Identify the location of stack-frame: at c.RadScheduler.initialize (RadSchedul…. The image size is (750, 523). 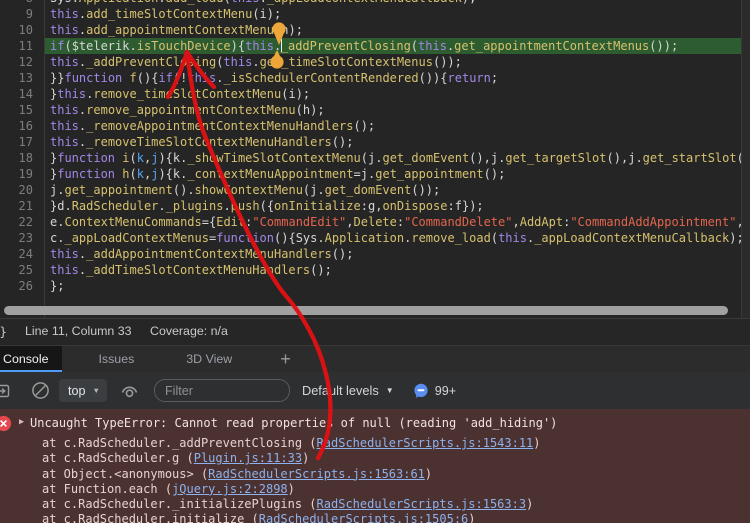
(291, 517).